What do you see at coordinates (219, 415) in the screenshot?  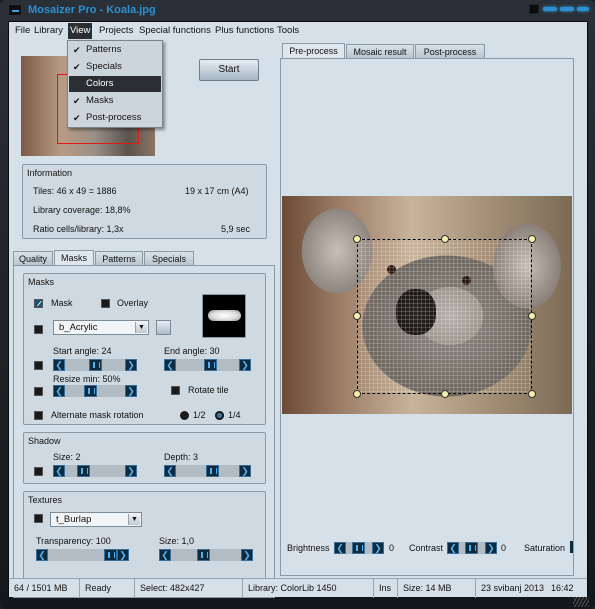 I see `radio-quarter` at bounding box center [219, 415].